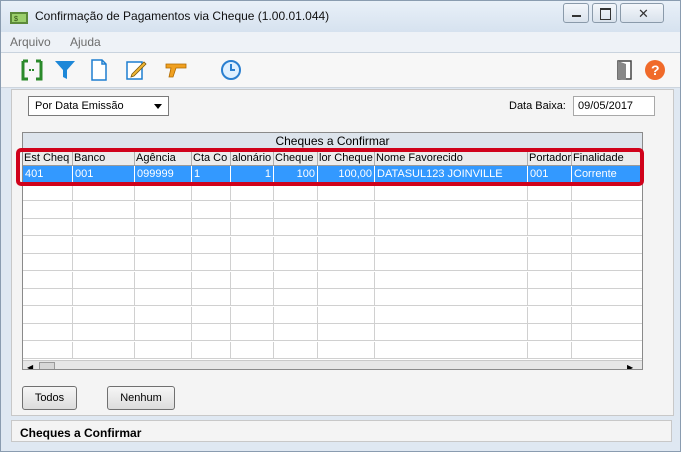 Image resolution: width=681 pixels, height=452 pixels. I want to click on data-baixa-value: 09/05/2017, so click(606, 106).